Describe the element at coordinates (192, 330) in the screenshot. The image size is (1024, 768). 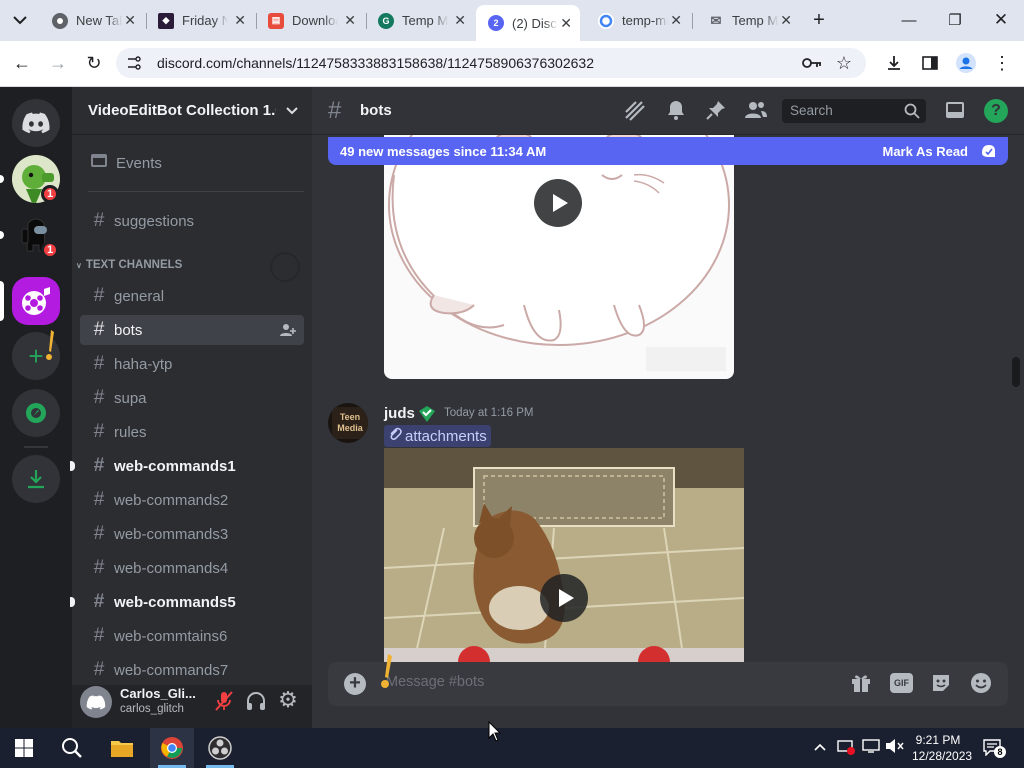
I see `channel-bots: # bots` at that location.